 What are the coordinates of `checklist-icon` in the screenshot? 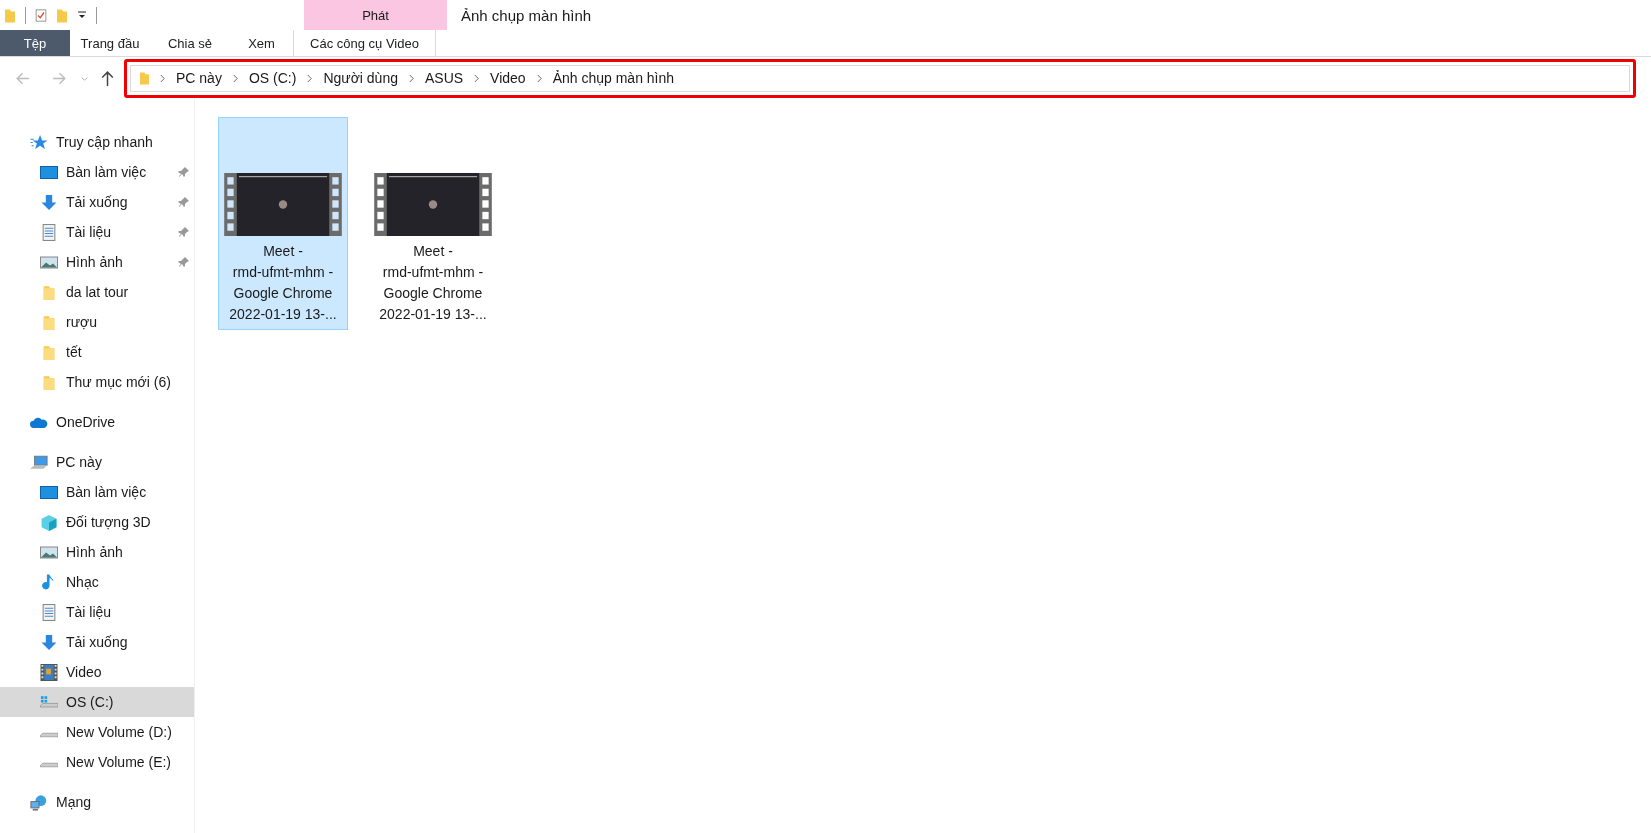 It's located at (41, 15).